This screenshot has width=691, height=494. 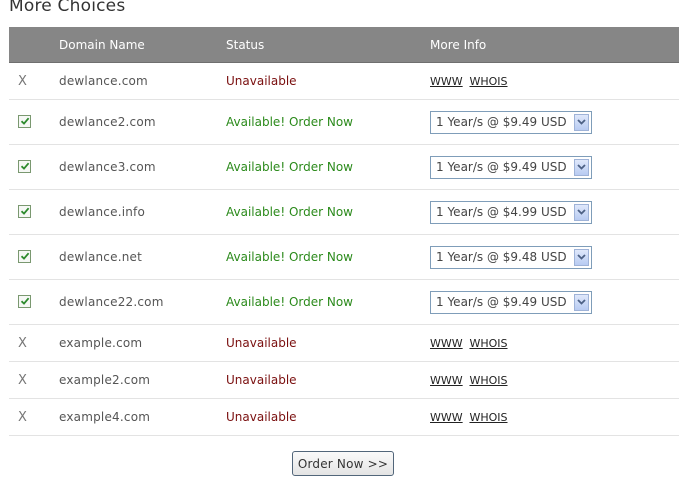 I want to click on domain-name: dewlance.info, so click(x=102, y=212).